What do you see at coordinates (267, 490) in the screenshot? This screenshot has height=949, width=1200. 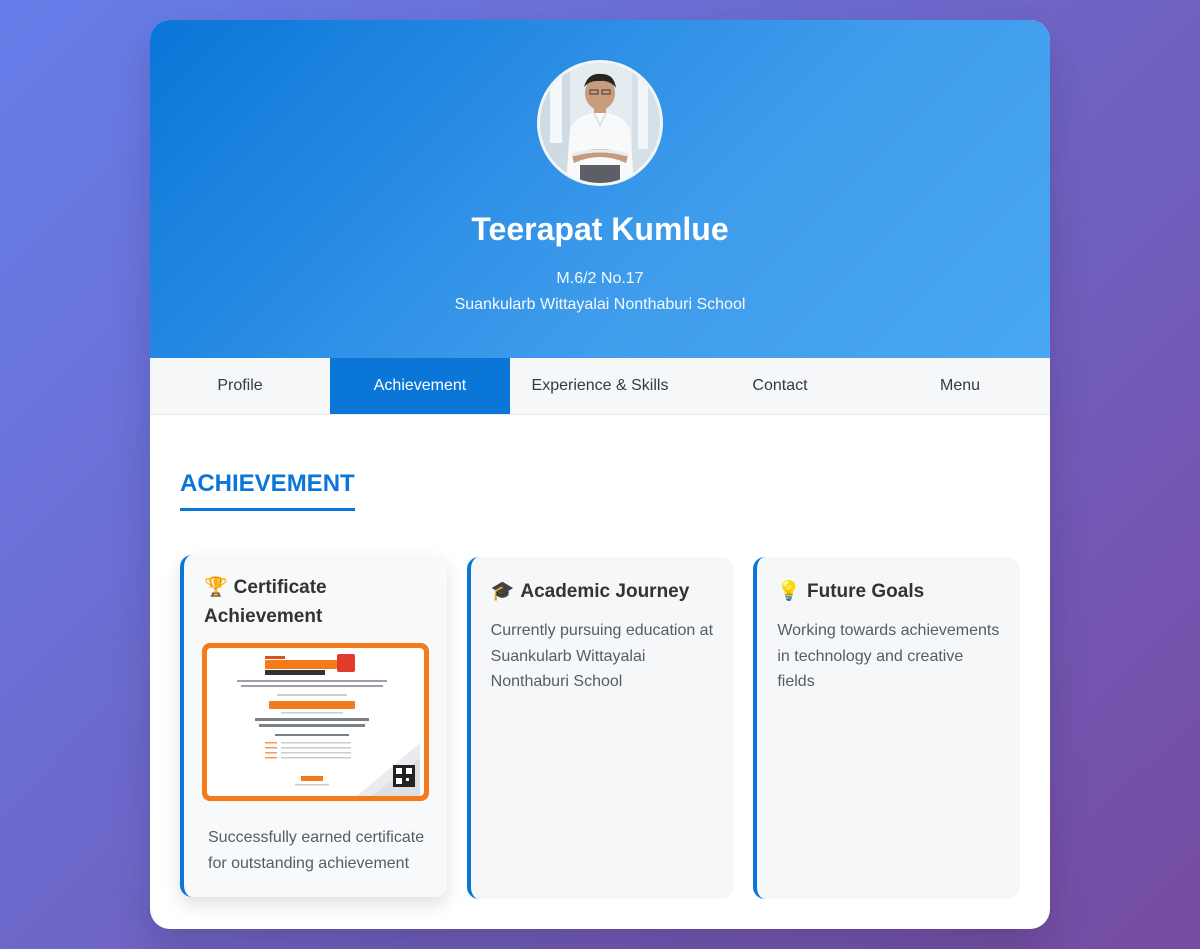 I see `section-title: ACHIEVEMENT` at bounding box center [267, 490].